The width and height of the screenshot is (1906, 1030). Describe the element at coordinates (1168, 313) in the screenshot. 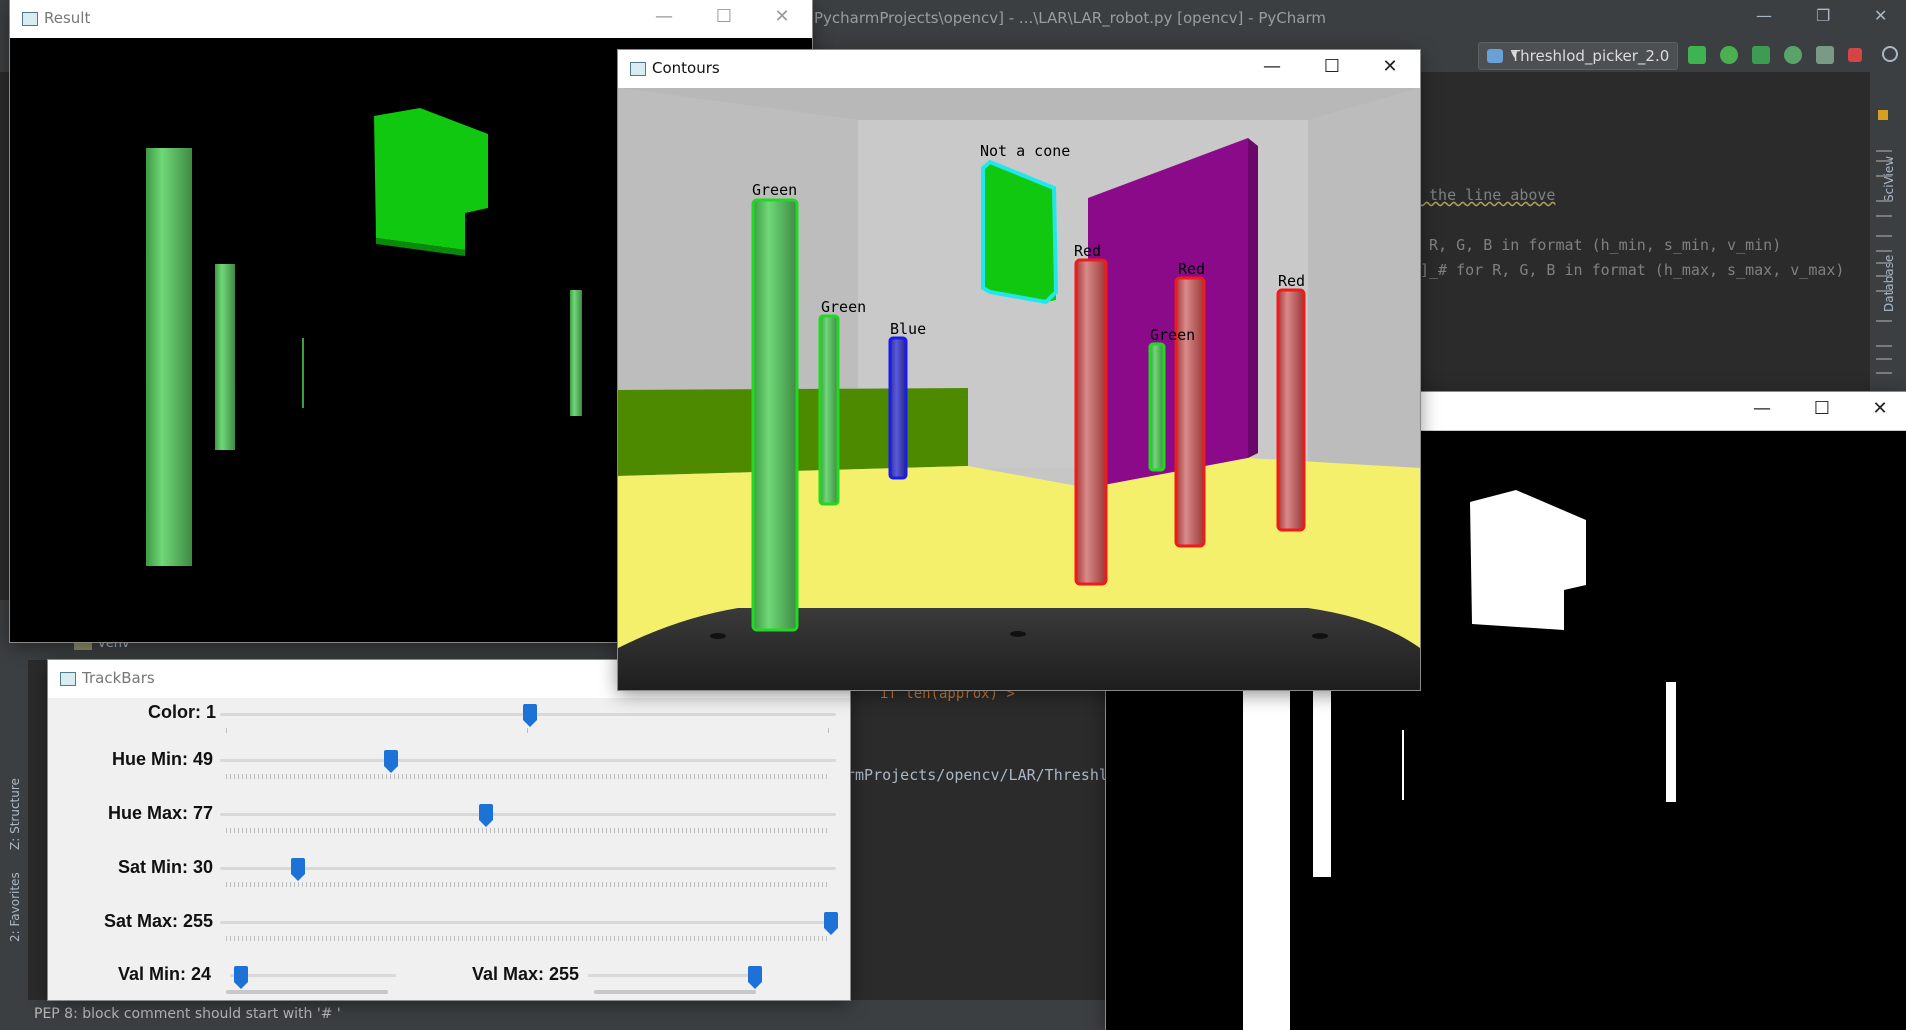

I see `purple-wall` at that location.